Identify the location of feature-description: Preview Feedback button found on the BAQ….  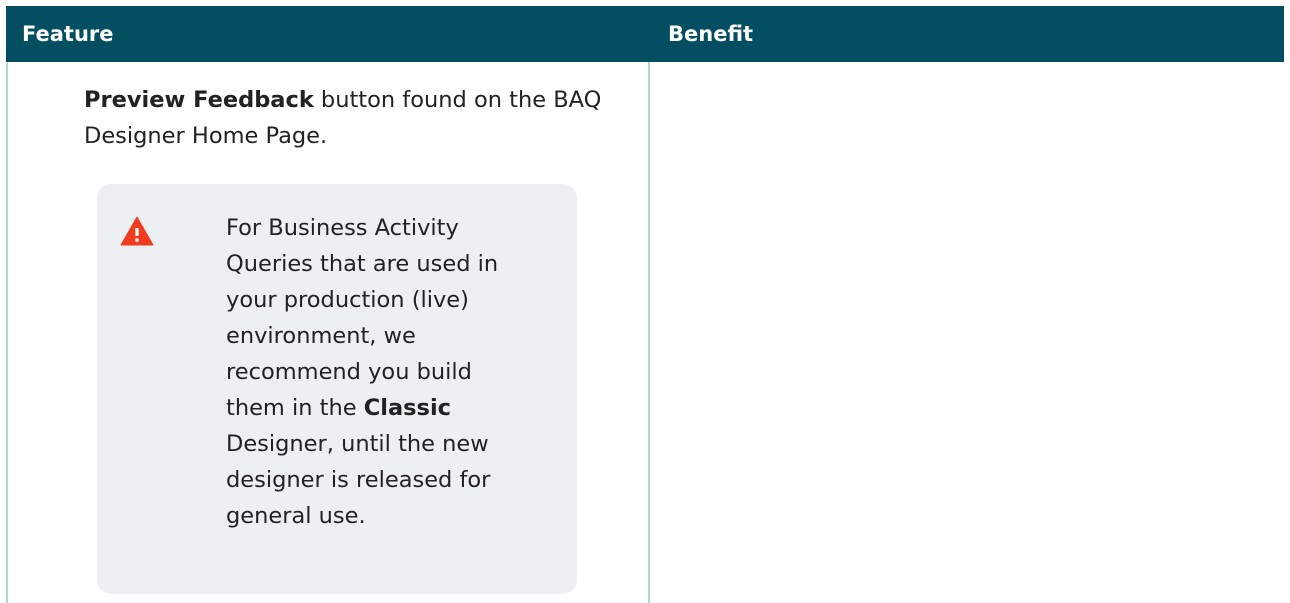
(344, 118).